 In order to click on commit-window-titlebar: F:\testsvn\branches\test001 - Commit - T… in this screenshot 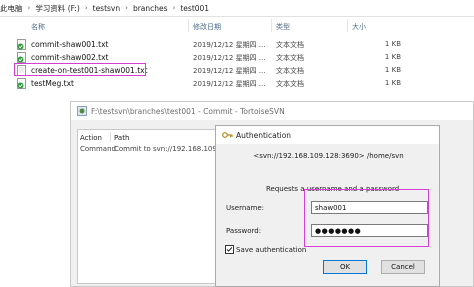, I will do `click(272, 111)`.